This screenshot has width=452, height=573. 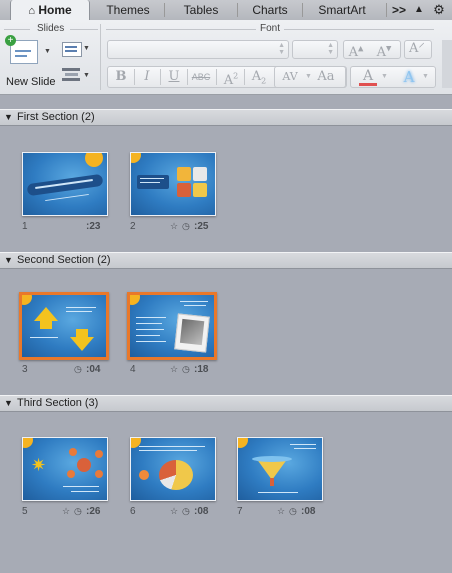 What do you see at coordinates (315, 49) in the screenshot?
I see `font-size-dropdown: ▲ ▼` at bounding box center [315, 49].